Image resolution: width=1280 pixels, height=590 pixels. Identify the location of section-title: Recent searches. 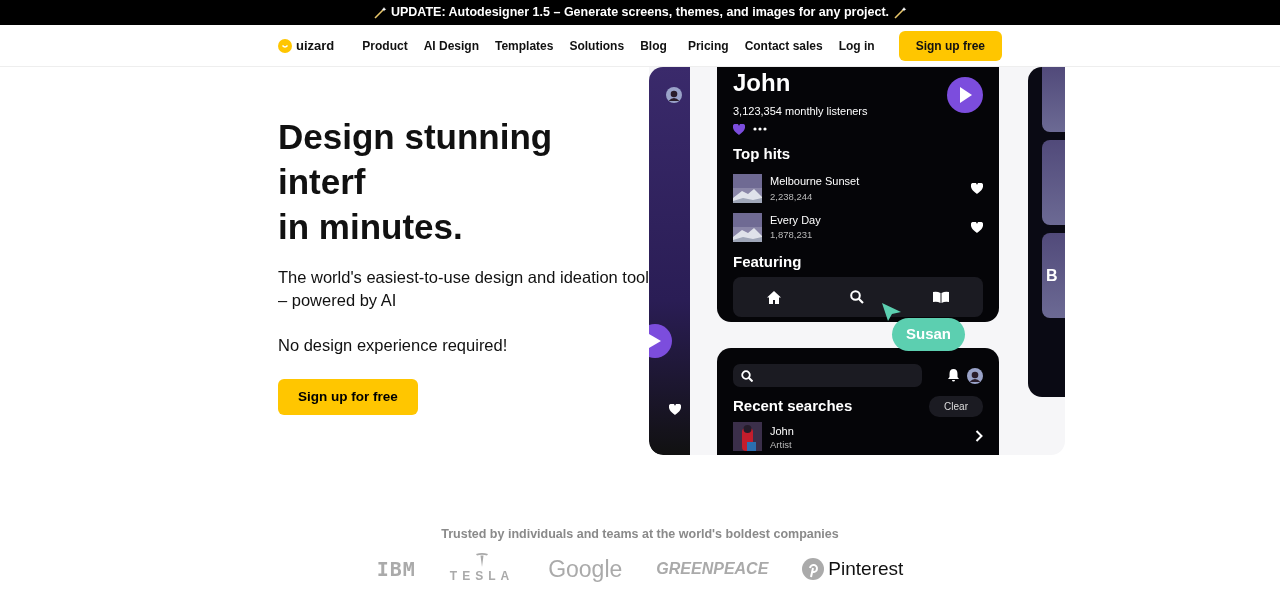
(793, 406).